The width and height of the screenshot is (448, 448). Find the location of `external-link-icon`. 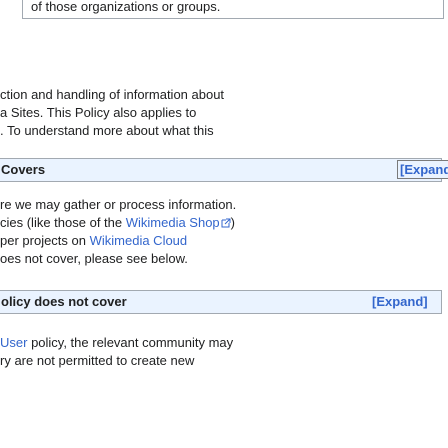

external-link-icon is located at coordinates (226, 223).